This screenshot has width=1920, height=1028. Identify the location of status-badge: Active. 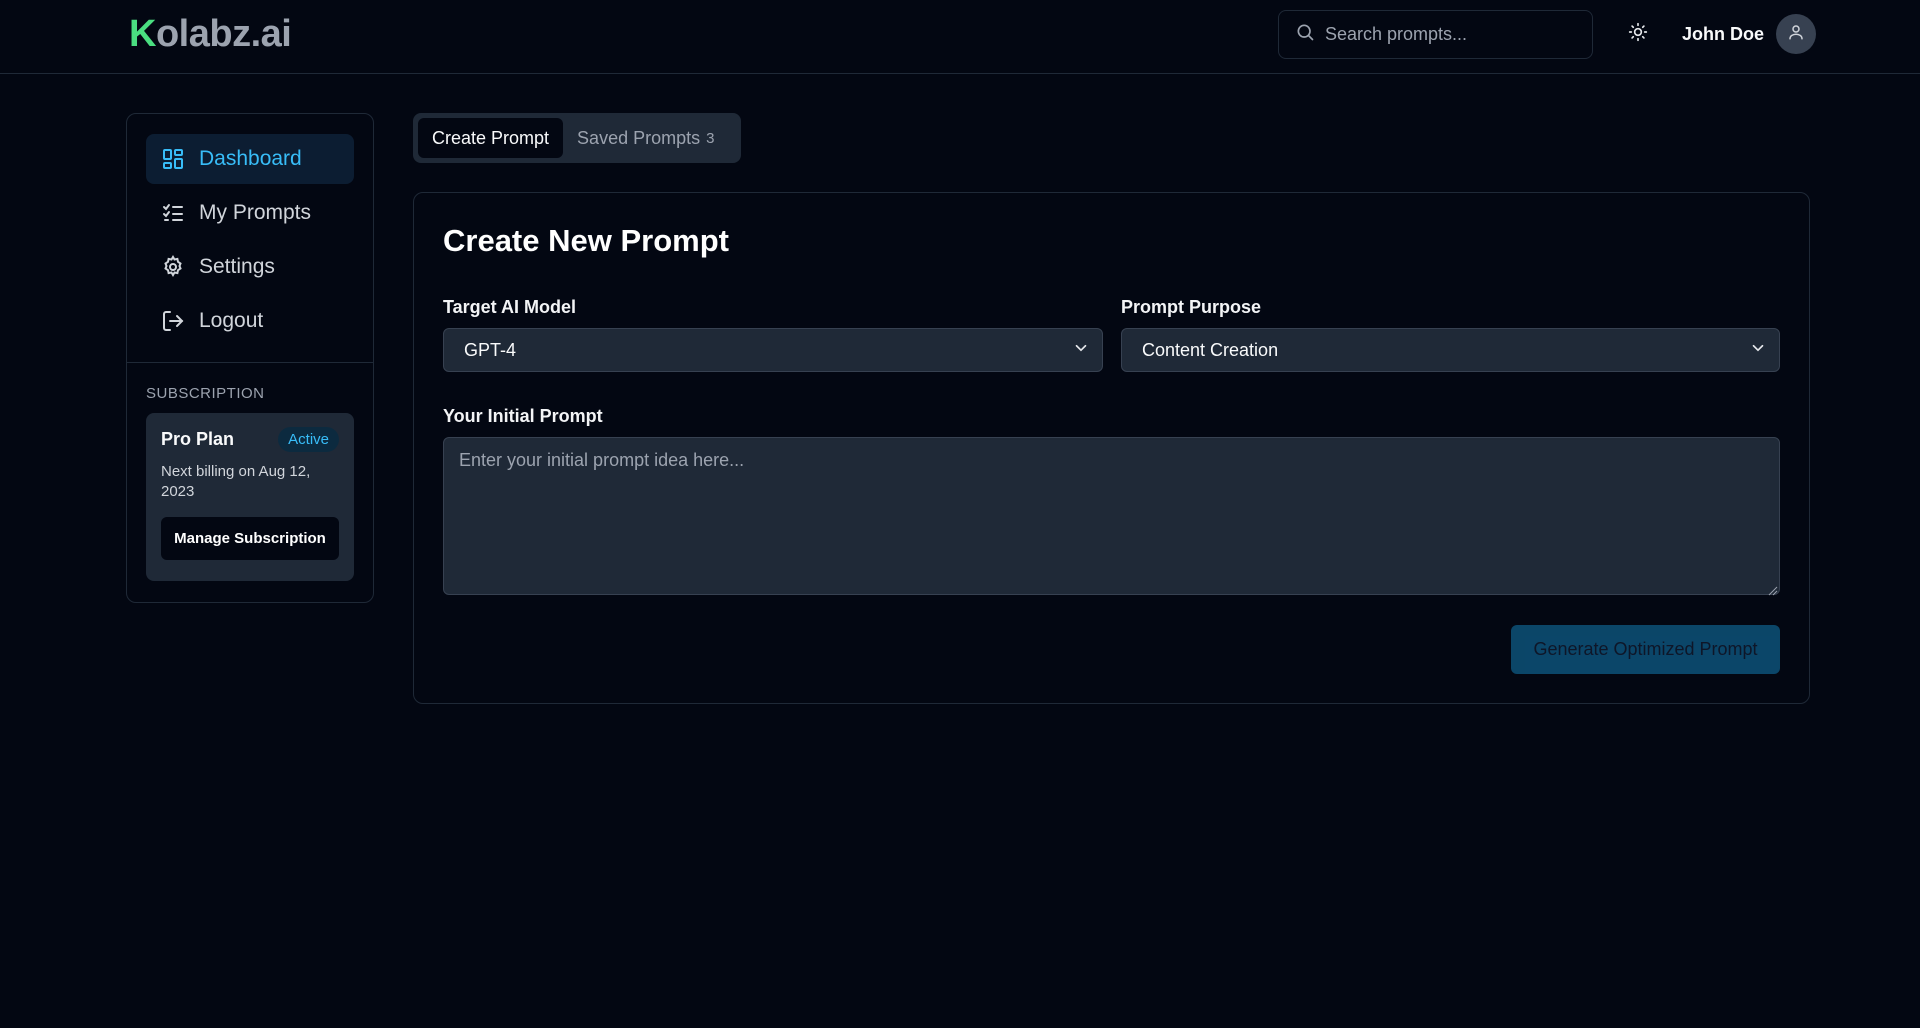
(308, 439).